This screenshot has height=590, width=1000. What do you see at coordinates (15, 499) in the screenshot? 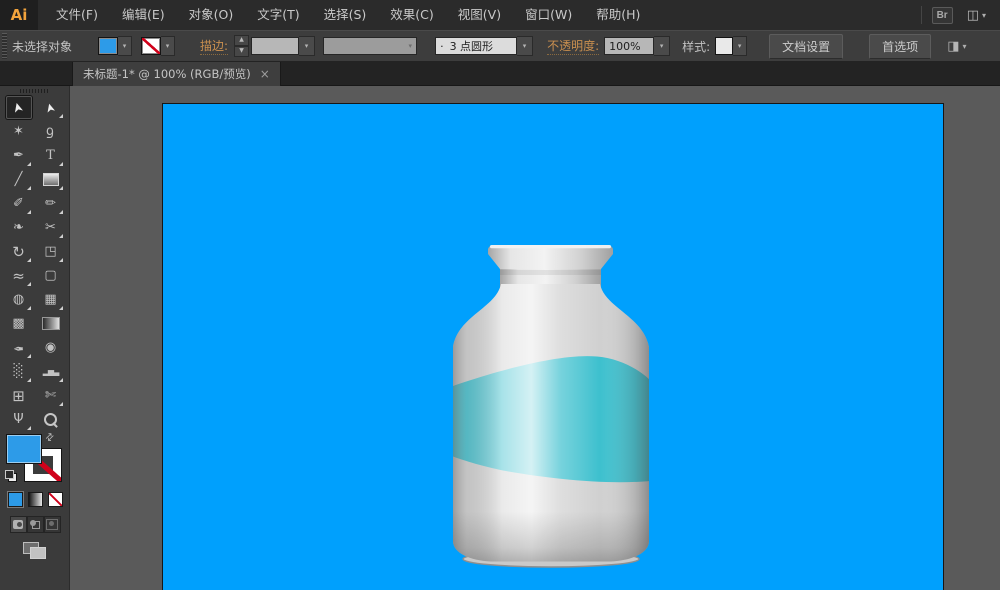
I see `color-button` at bounding box center [15, 499].